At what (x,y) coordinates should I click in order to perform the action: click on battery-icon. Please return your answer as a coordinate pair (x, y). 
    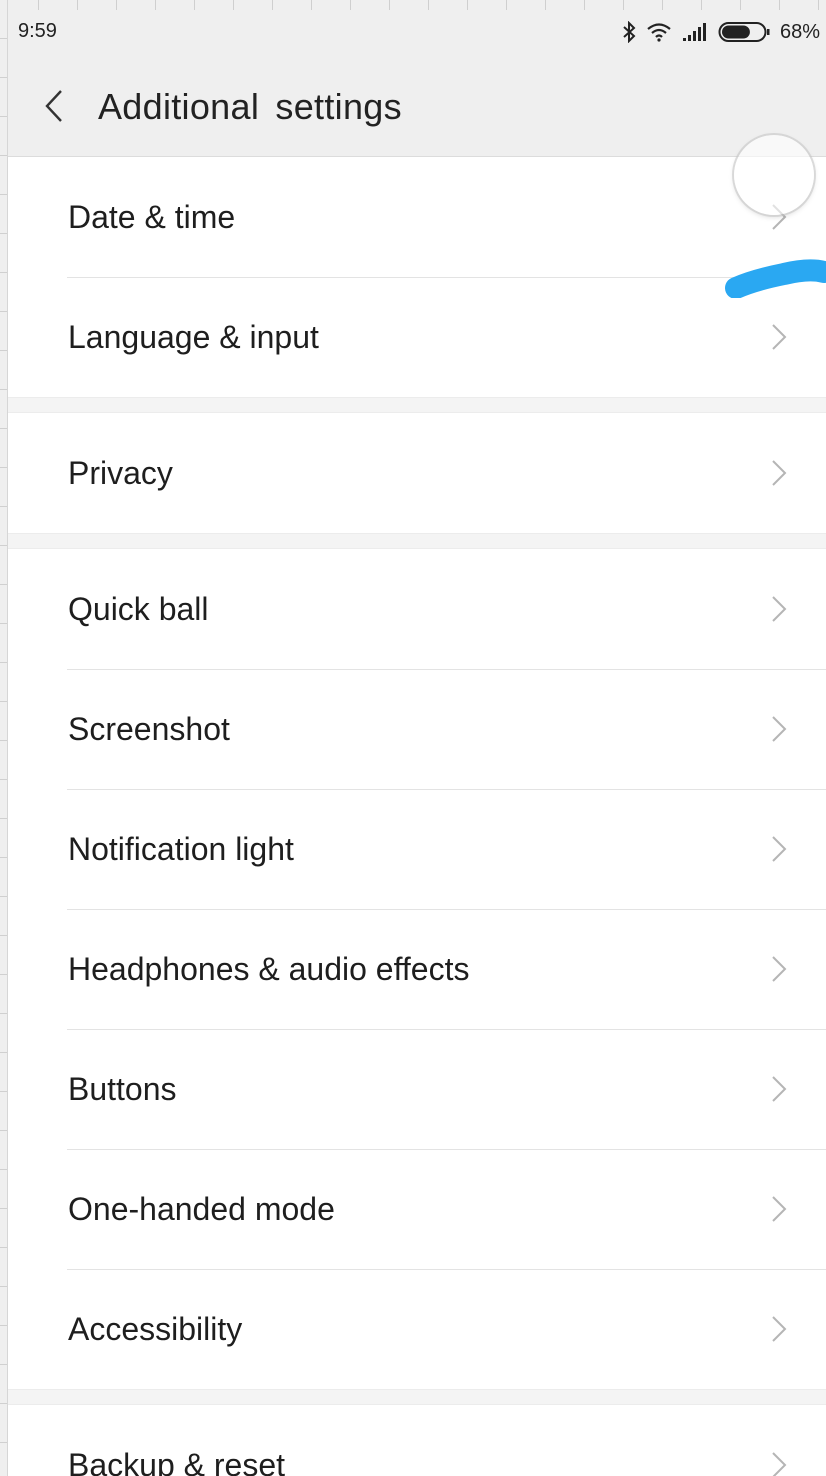
    Looking at the image, I should click on (744, 32).